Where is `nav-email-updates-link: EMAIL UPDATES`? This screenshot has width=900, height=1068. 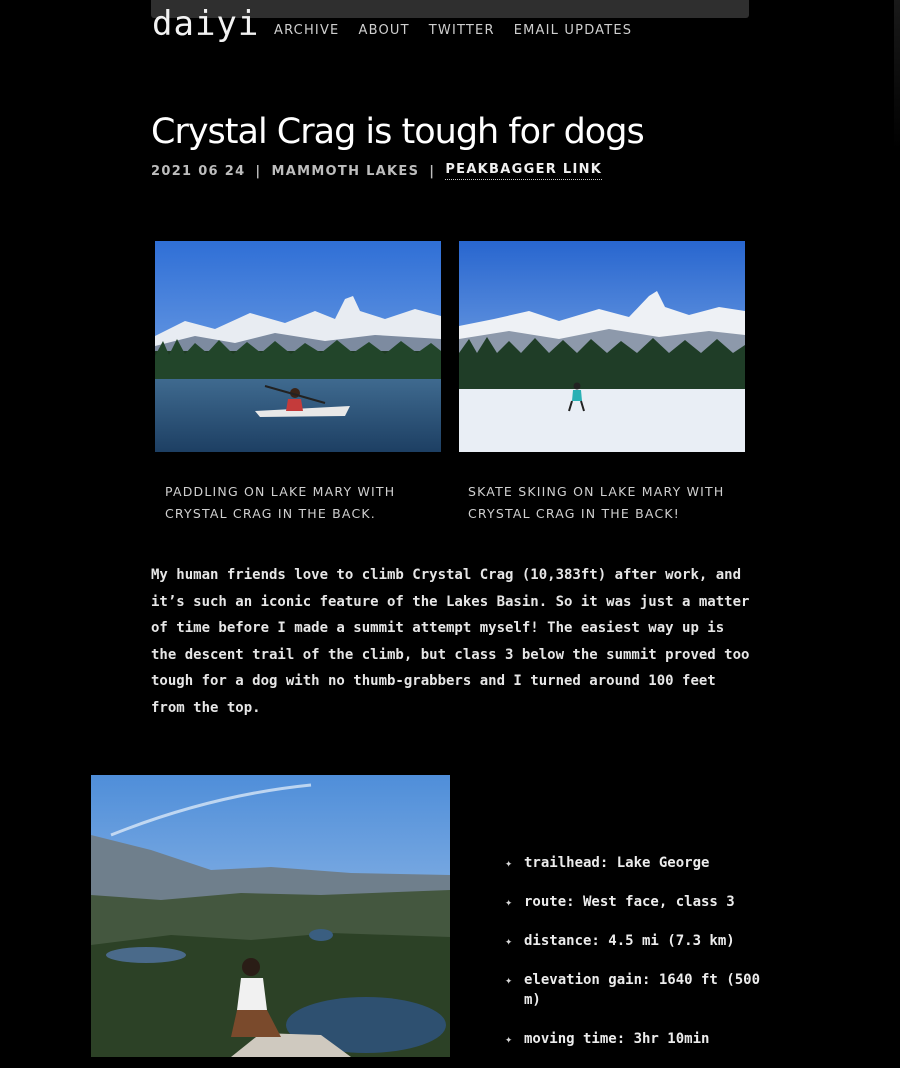
nav-email-updates-link: EMAIL UPDATES is located at coordinates (573, 30).